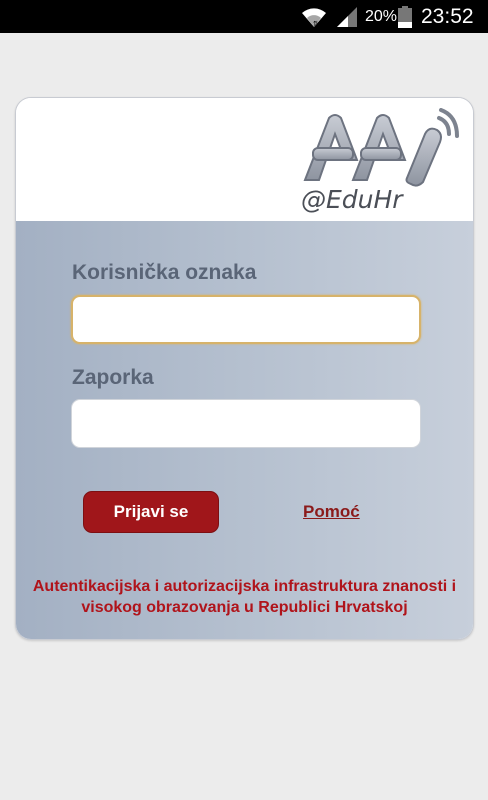  What do you see at coordinates (405, 17) in the screenshot?
I see `battery-icon` at bounding box center [405, 17].